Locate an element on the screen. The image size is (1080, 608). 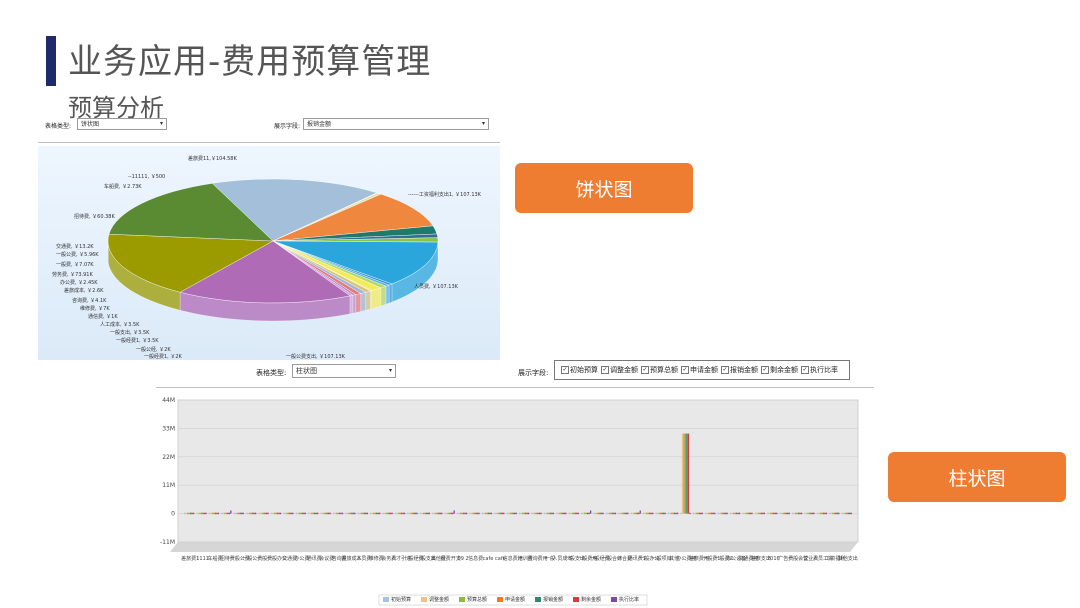
legend-label: 执行比率 is located at coordinates (629, 599).